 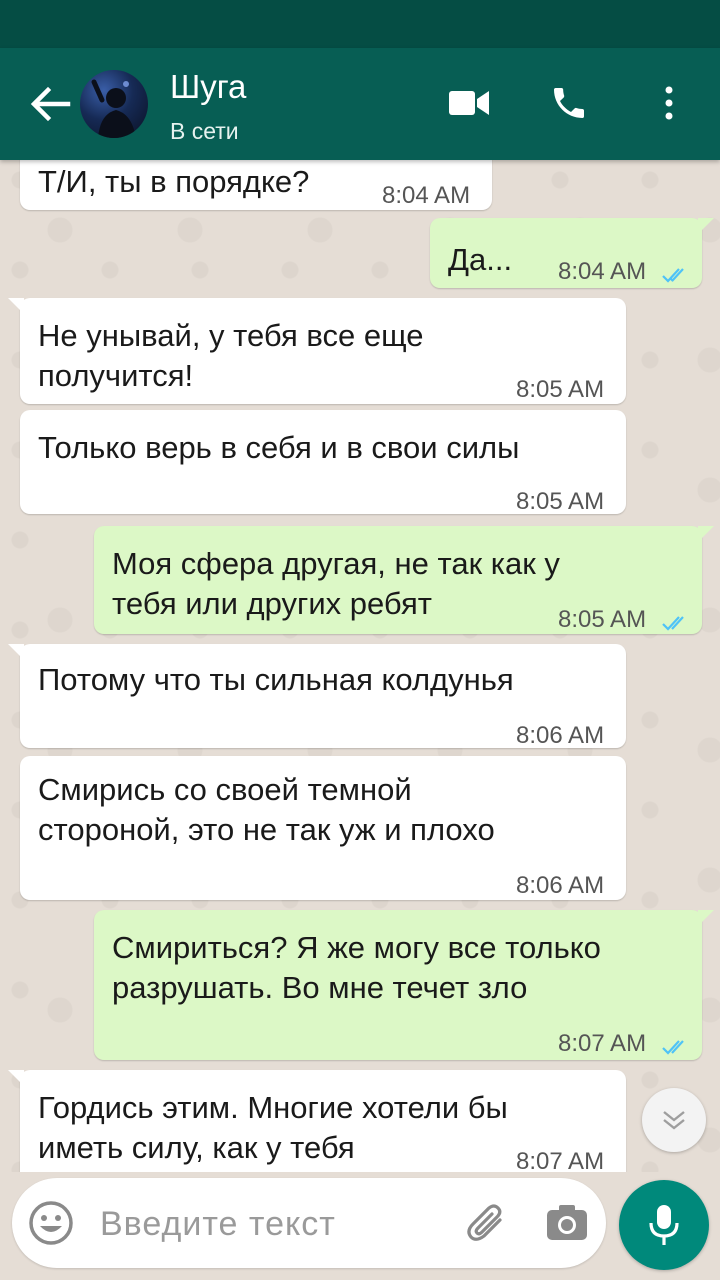 I want to click on message-text: Не унывай, у тебя все еще, so click(x=231, y=335).